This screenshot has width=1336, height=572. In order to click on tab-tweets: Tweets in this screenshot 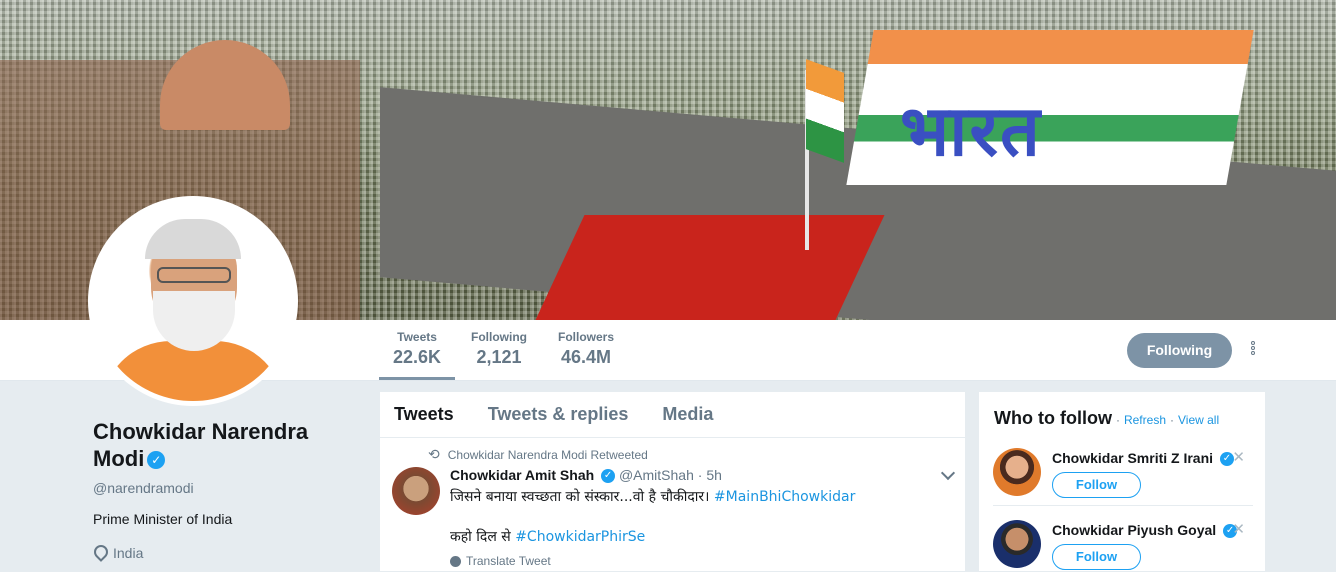, I will do `click(424, 414)`.